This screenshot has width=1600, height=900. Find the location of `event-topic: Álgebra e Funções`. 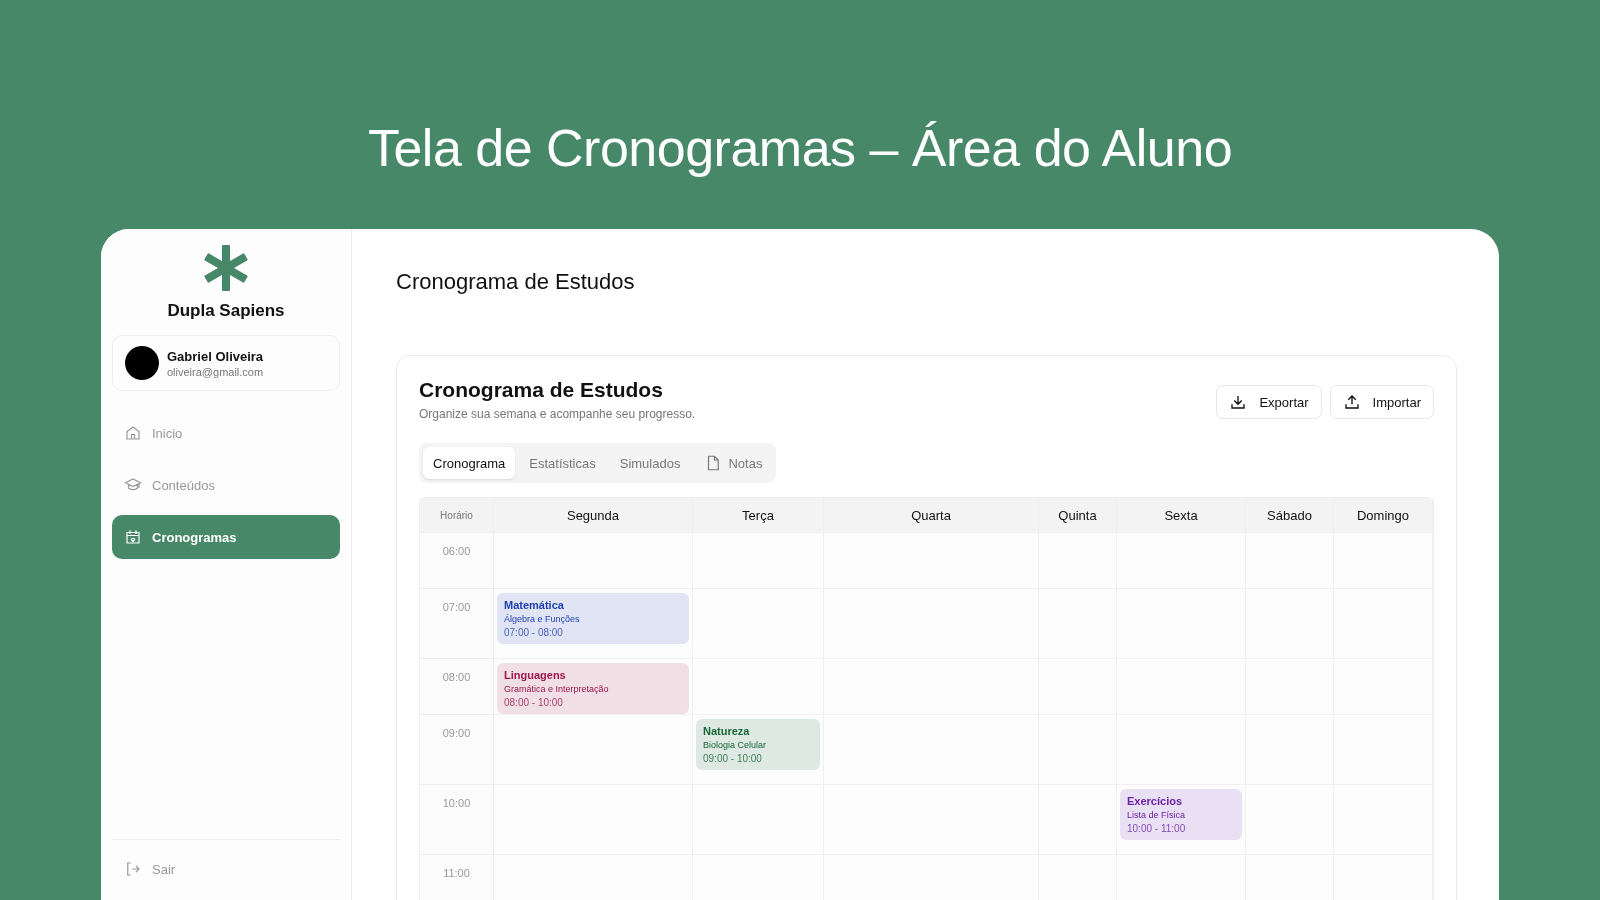

event-topic: Álgebra e Funções is located at coordinates (542, 619).